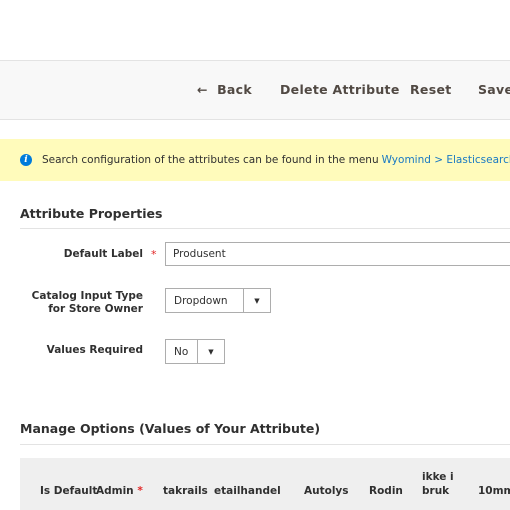  Describe the element at coordinates (202, 89) in the screenshot. I see `arrow-left-icon: ←` at that location.